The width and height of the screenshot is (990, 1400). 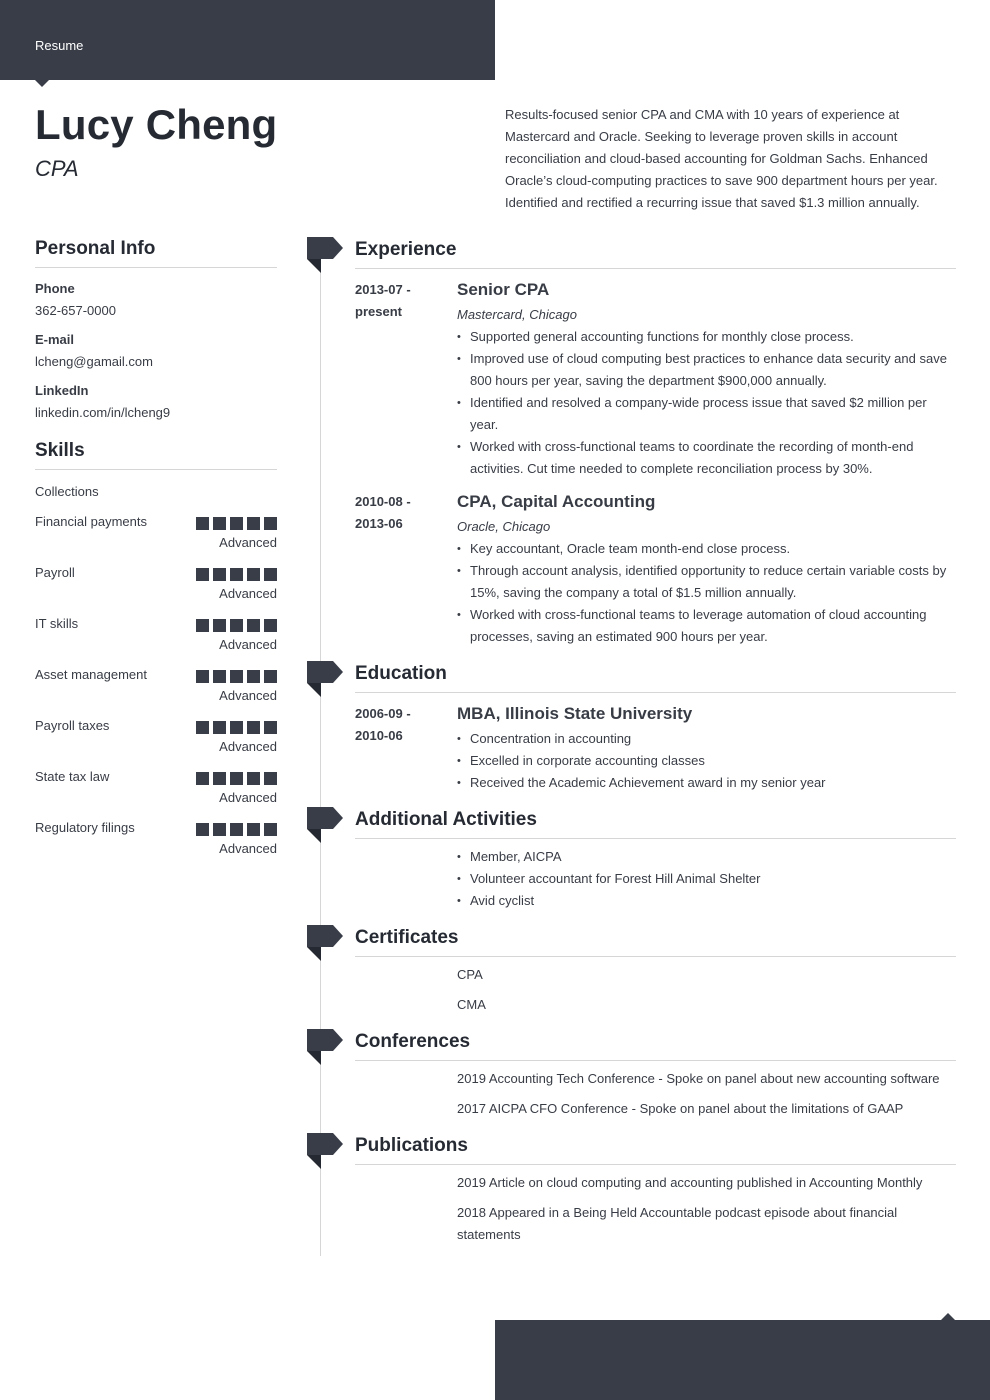 What do you see at coordinates (72, 725) in the screenshot?
I see `skill-name: Payroll taxes` at bounding box center [72, 725].